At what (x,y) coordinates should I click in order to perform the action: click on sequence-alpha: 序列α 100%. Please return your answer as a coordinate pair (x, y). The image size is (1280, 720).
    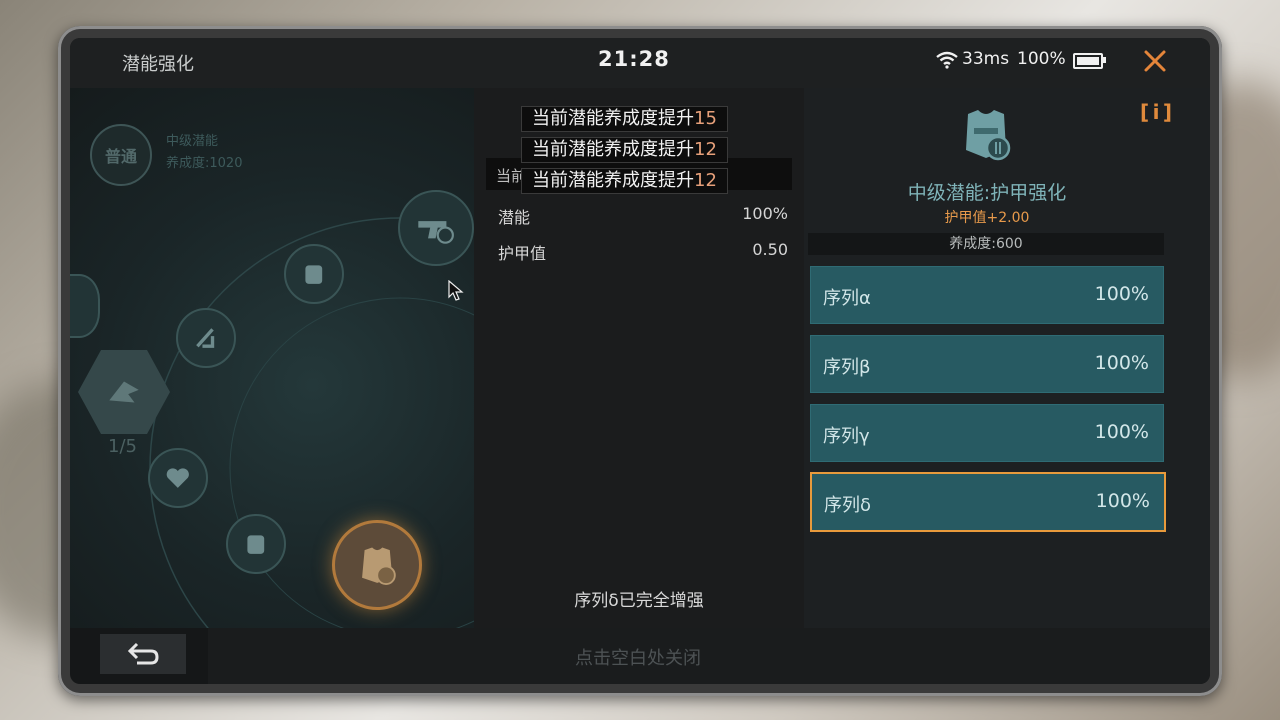
    Looking at the image, I should click on (987, 295).